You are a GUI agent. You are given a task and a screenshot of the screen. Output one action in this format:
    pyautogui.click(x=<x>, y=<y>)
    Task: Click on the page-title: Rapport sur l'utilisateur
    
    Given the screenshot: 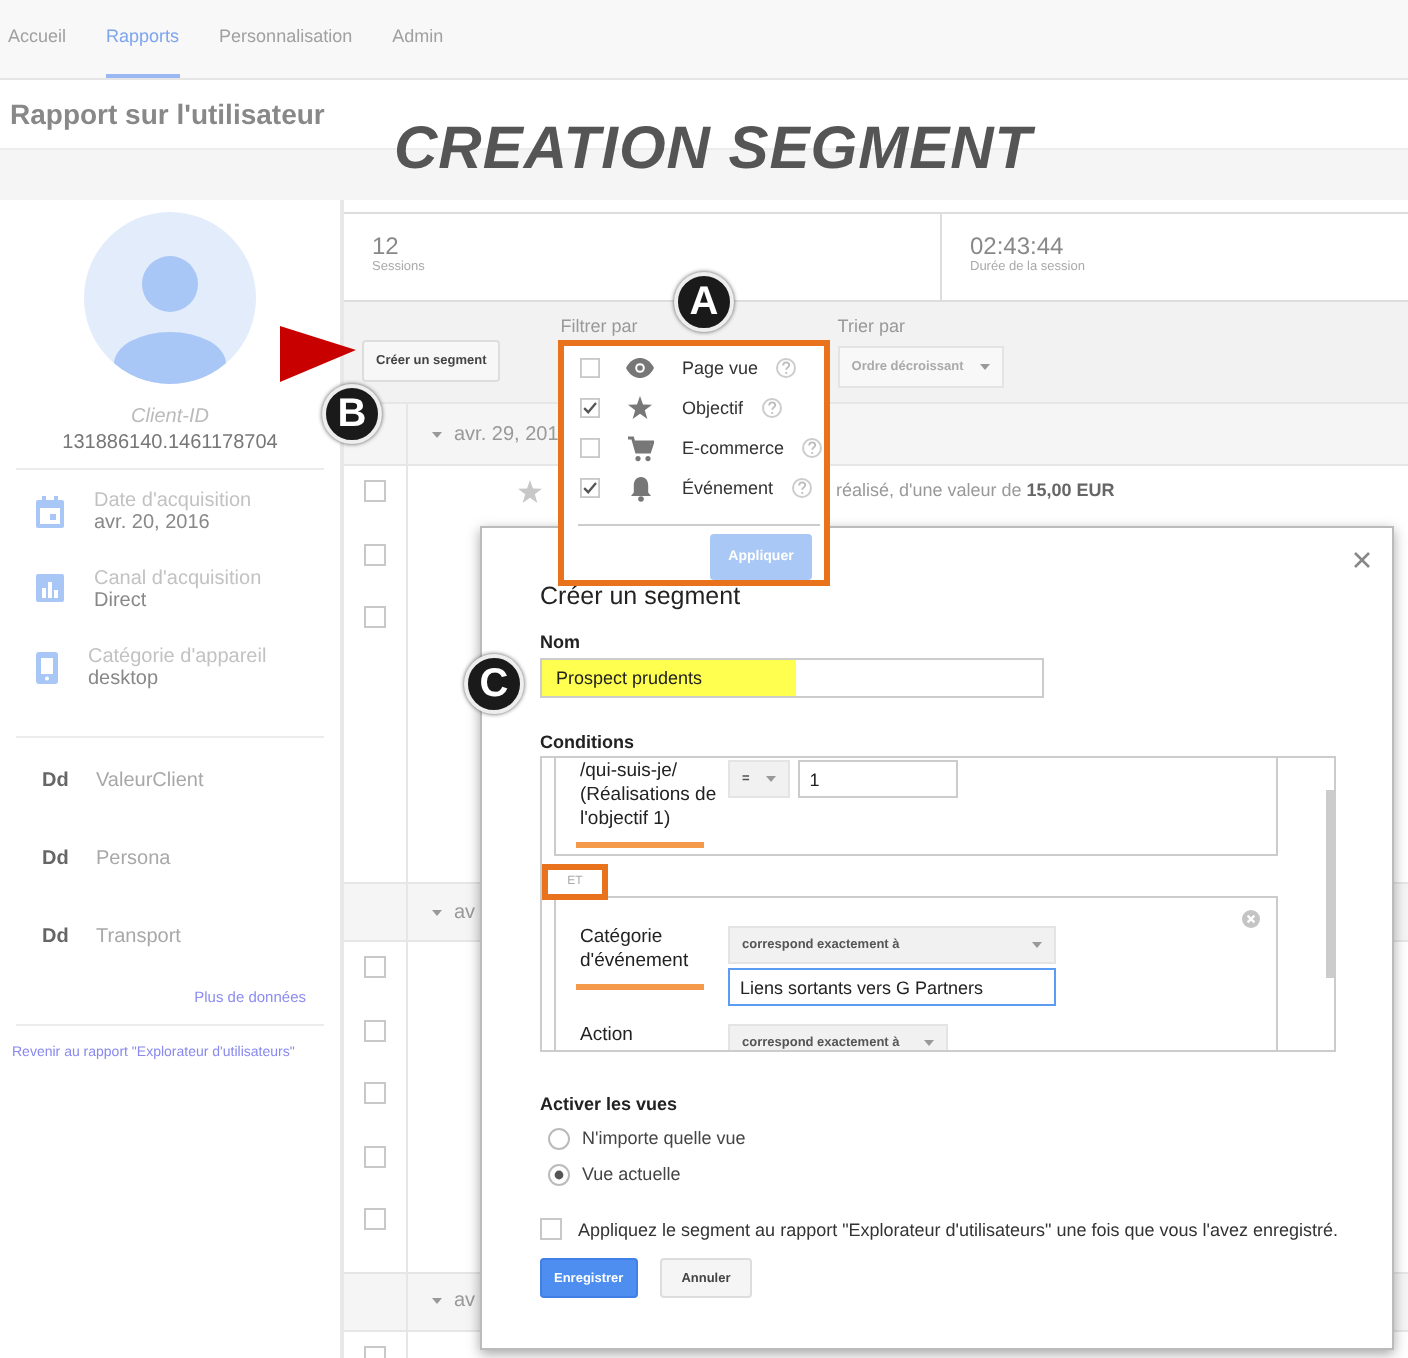 What is the action you would take?
    pyautogui.click(x=167, y=114)
    